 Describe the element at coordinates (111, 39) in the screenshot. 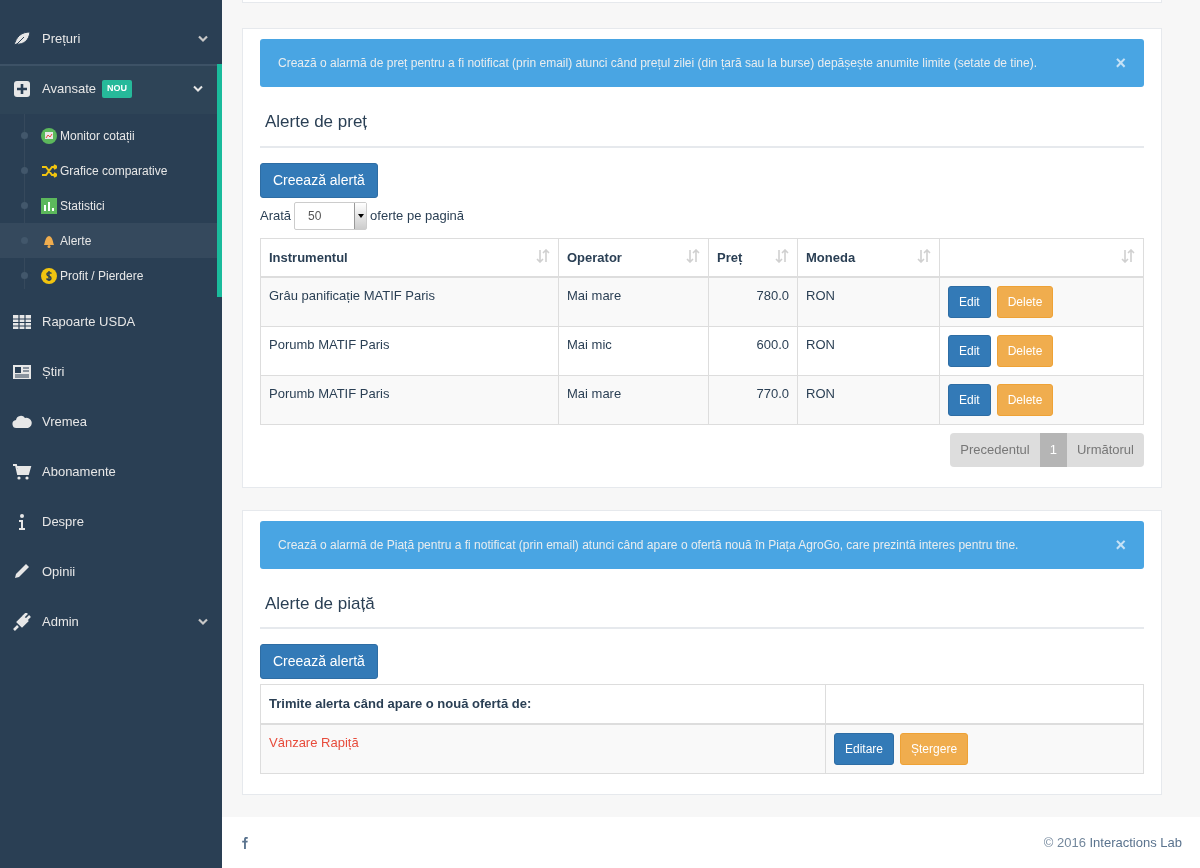

I see `sidebar-item: Prețuri` at that location.